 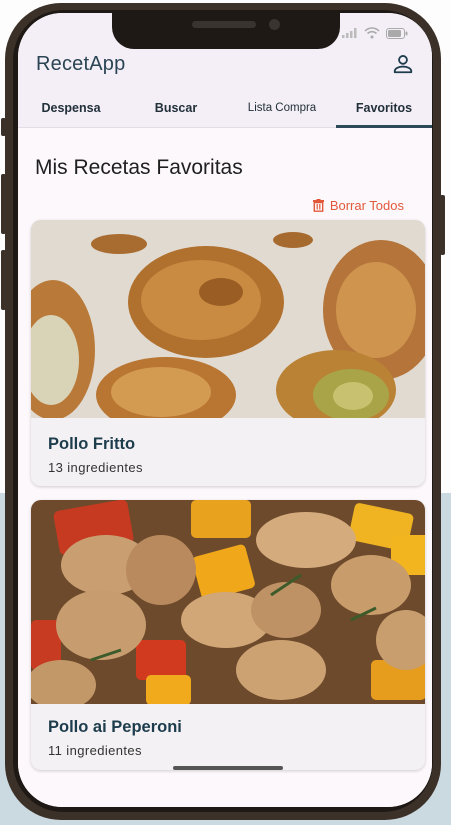 What do you see at coordinates (115, 727) in the screenshot?
I see `recipe-title: Pollo ai Peperoni` at bounding box center [115, 727].